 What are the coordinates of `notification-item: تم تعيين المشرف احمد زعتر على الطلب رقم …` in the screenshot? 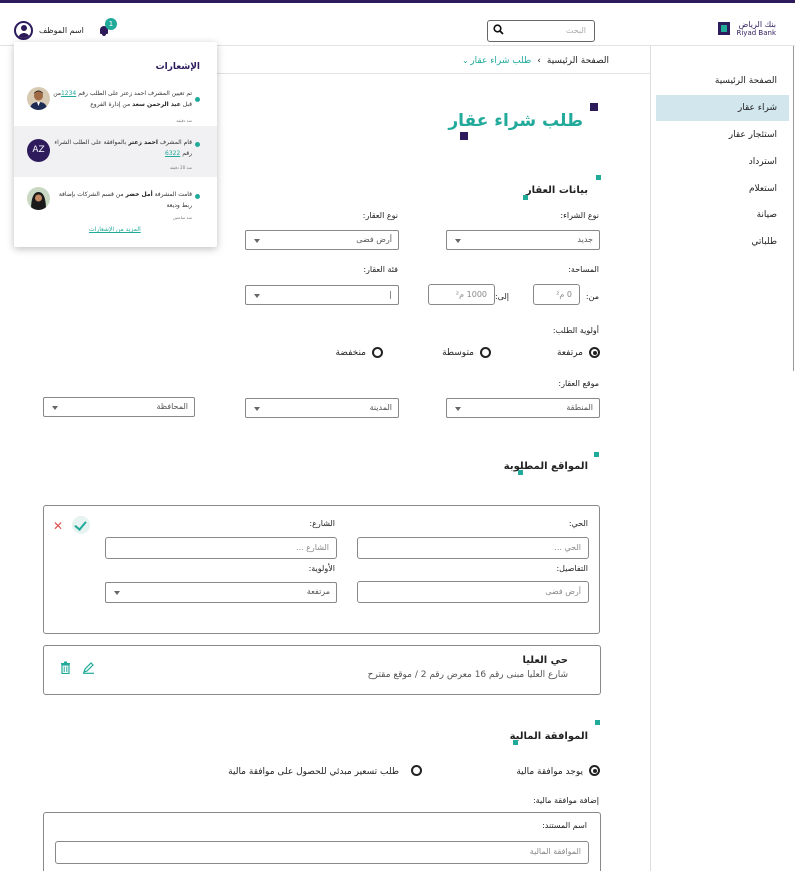 It's located at (115, 102).